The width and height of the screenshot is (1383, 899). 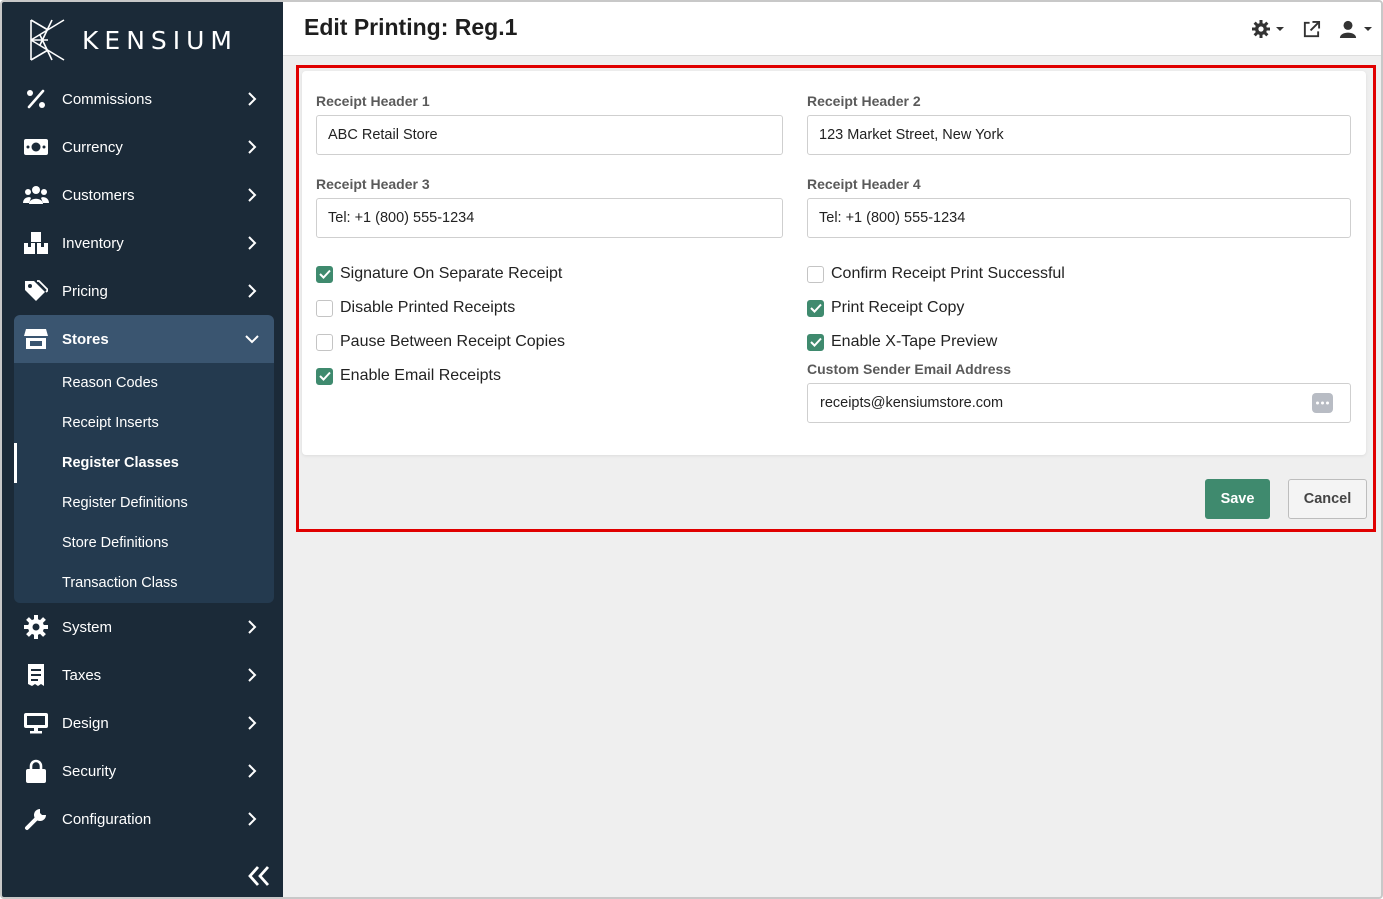 I want to click on money-bill-icon, so click(x=36, y=147).